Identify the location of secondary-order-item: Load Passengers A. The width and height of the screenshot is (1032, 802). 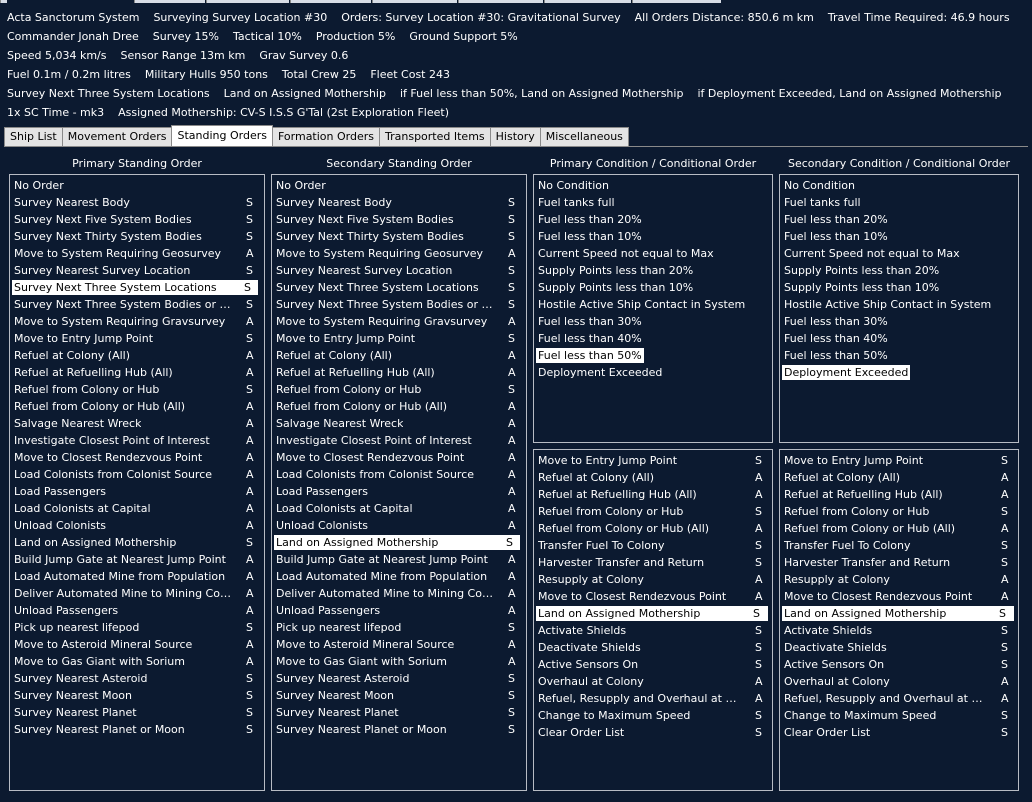
(396, 491).